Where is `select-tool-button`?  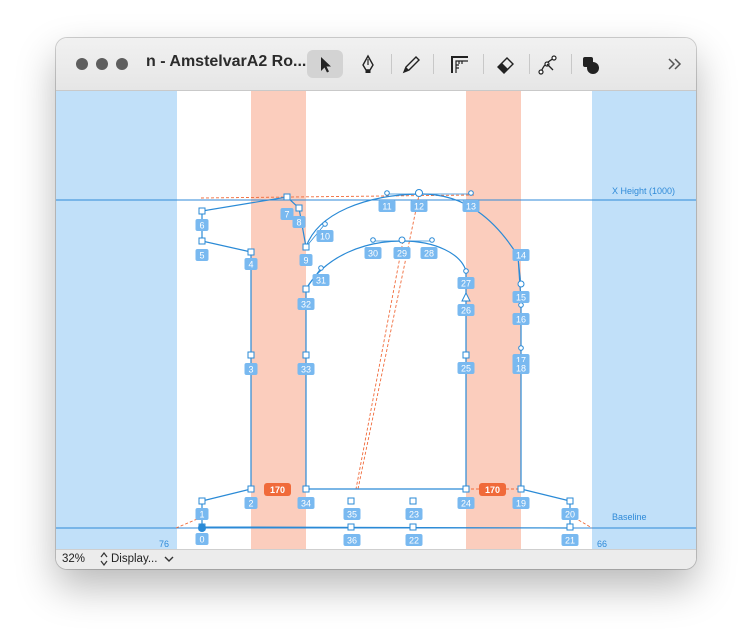 select-tool-button is located at coordinates (325, 64).